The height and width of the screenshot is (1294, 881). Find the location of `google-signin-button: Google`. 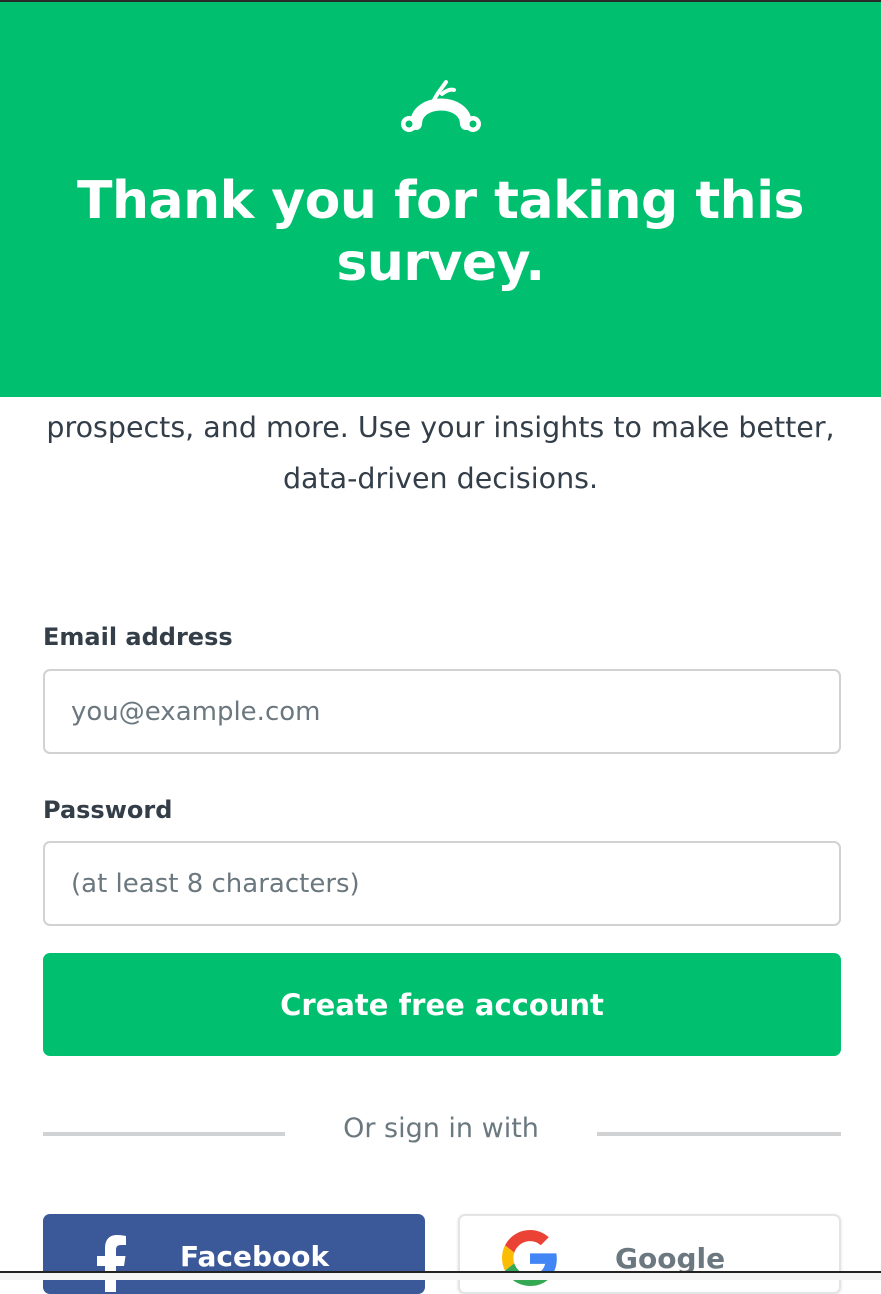

google-signin-button: Google is located at coordinates (649, 1254).